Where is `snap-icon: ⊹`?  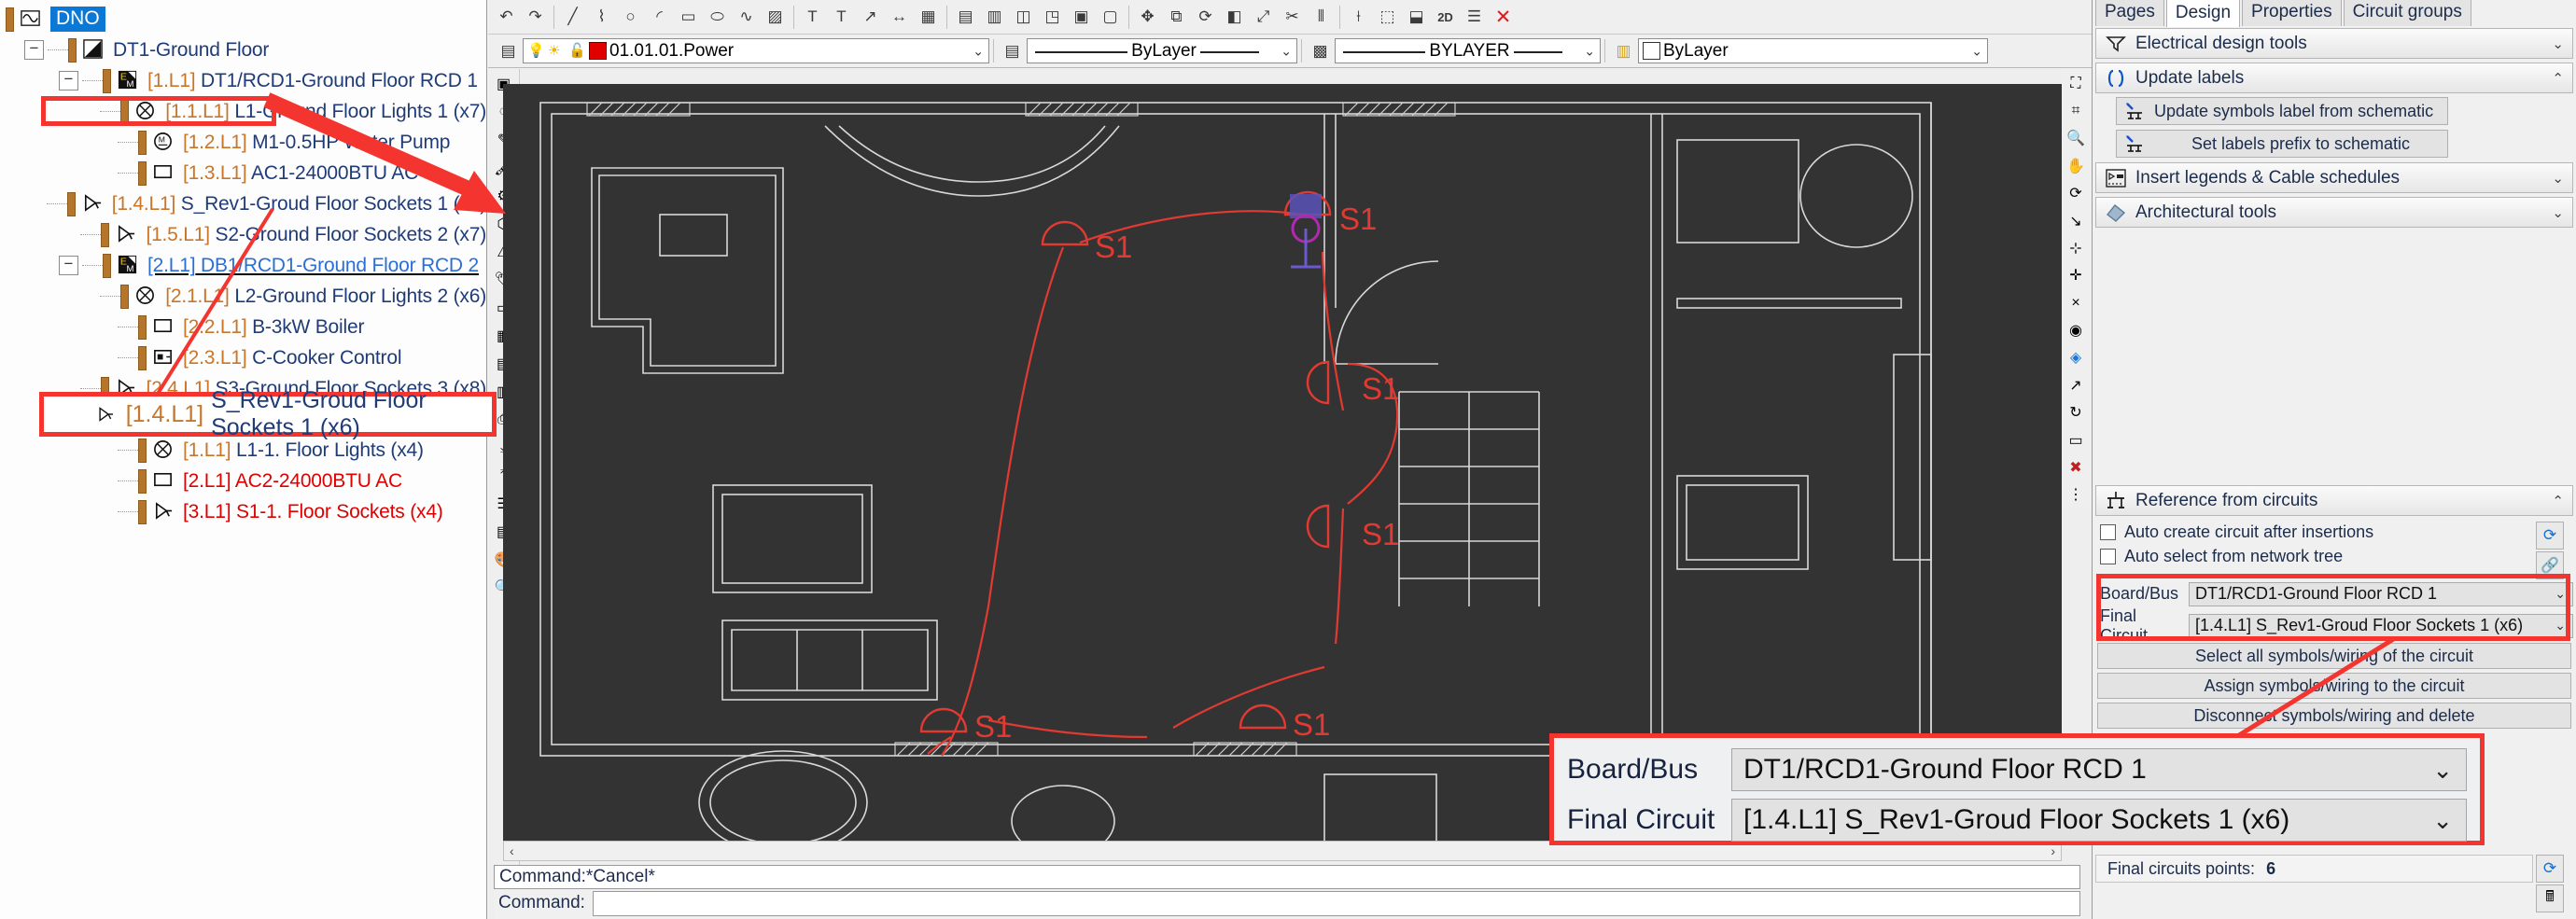 snap-icon: ⊹ is located at coordinates (2076, 247).